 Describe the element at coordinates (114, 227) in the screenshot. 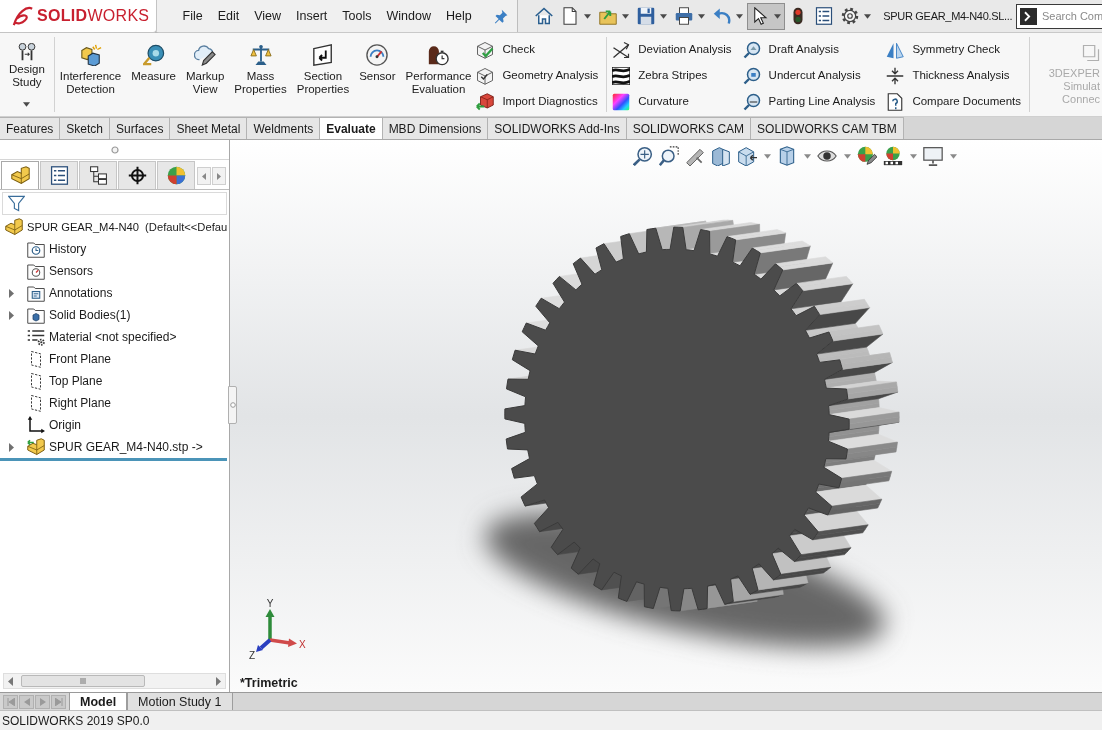

I see `tree-item: SPUR GEAR_M4-N40 (Default<<Defau` at that location.